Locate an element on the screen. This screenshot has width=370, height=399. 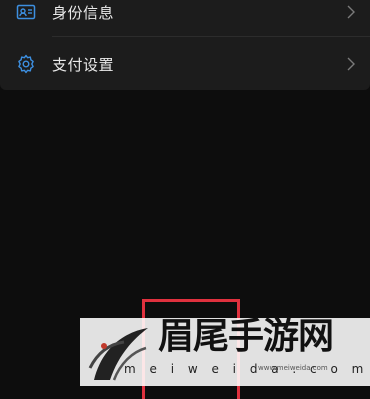
menu-item-payment-settings: 支付设置 is located at coordinates (185, 64).